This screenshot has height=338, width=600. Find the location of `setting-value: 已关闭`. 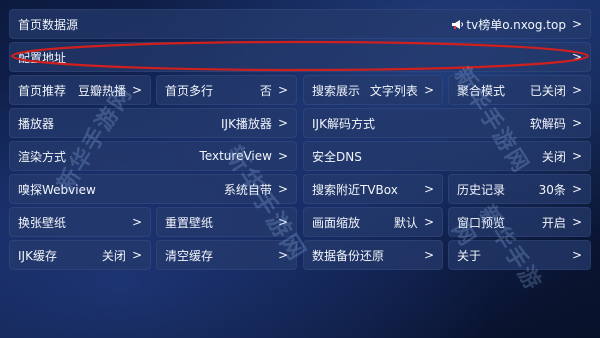

setting-value: 已关闭 is located at coordinates (547, 90).